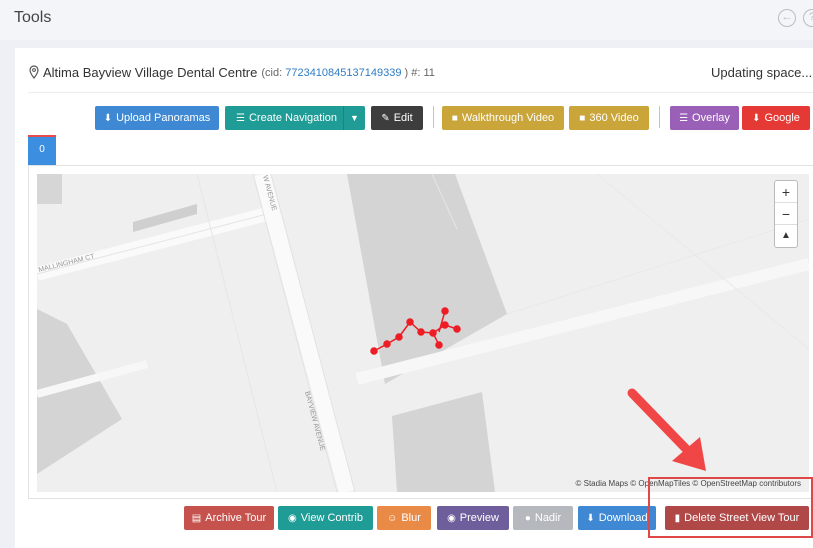 The image size is (813, 548). Describe the element at coordinates (623, 518) in the screenshot. I see `download-label: Download` at that location.